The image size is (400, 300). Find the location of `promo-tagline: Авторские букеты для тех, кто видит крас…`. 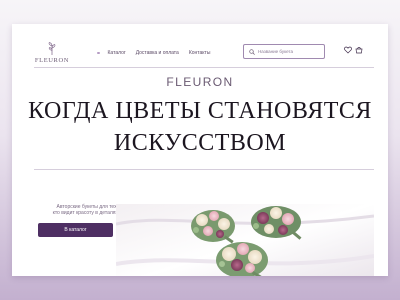

promo-tagline: Авторские букеты для тех, кто видит крас… is located at coordinates (75, 210).